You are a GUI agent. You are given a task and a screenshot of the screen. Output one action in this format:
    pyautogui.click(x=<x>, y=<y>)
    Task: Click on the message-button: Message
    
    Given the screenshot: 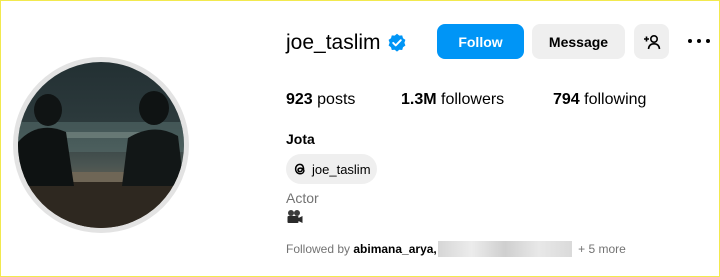 What is the action you would take?
    pyautogui.click(x=578, y=41)
    